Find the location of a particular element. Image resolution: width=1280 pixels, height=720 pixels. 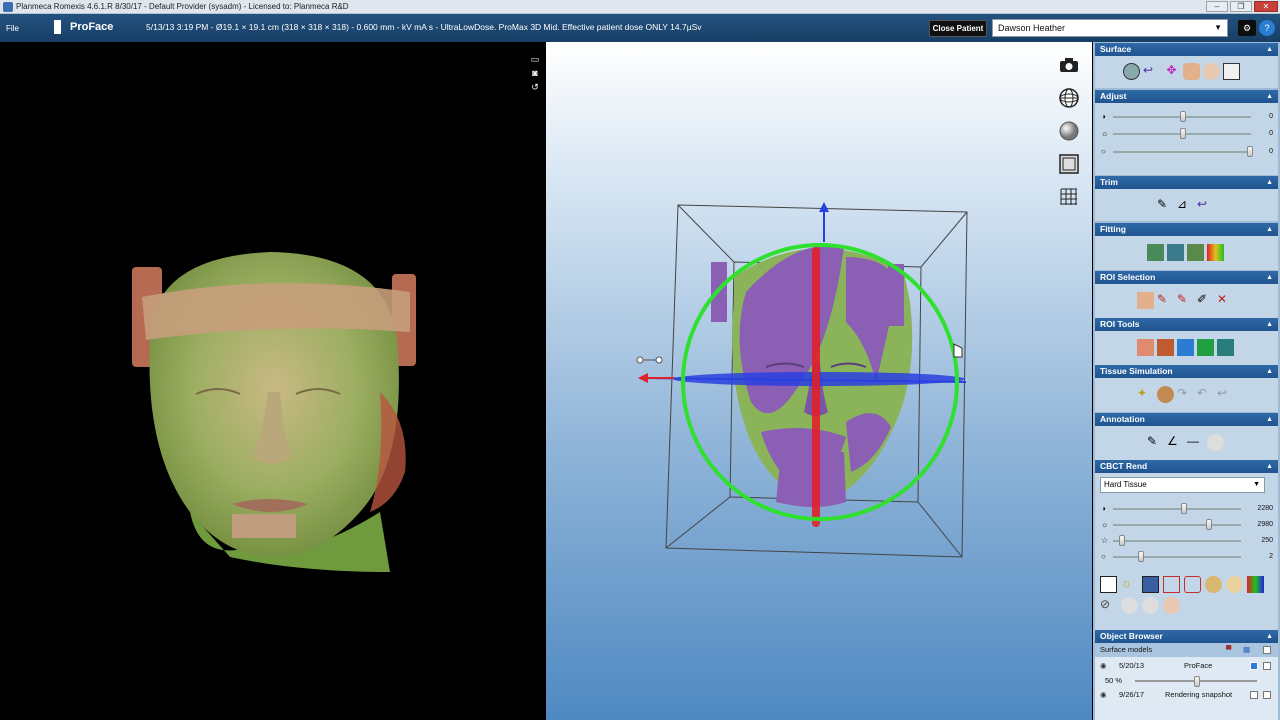

head-simulation-icon is located at coordinates (1165, 394).